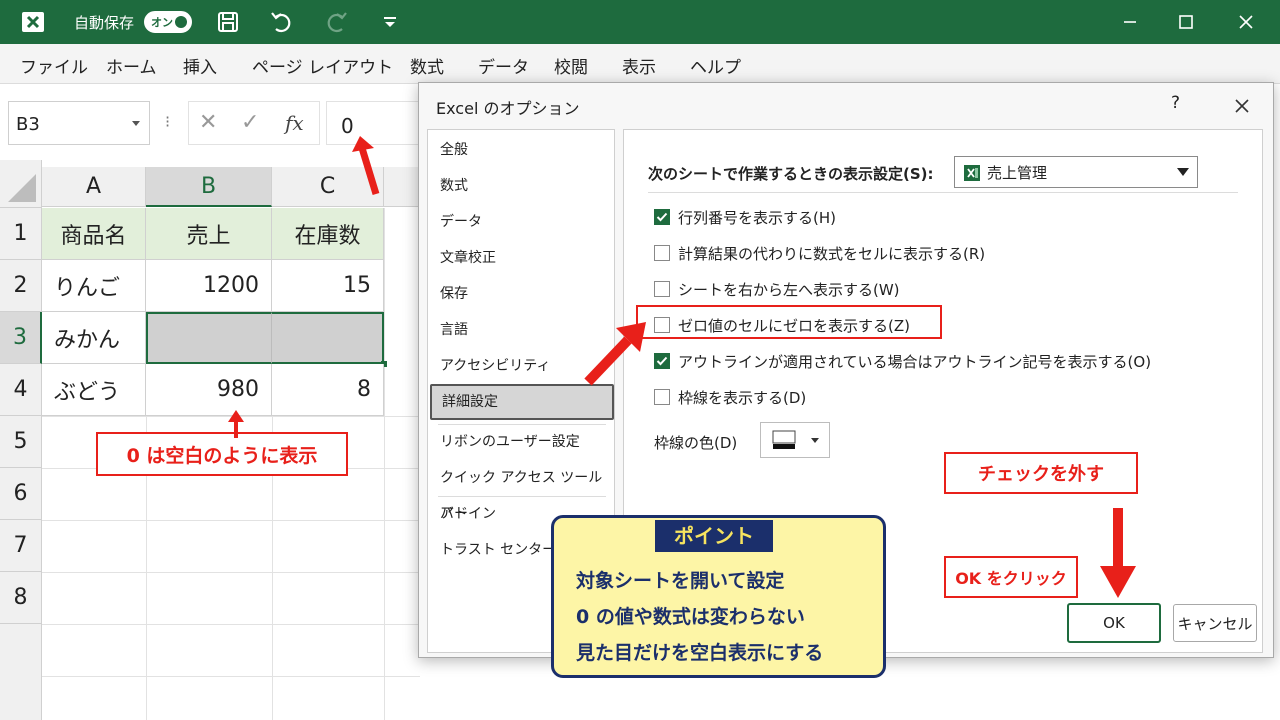  What do you see at coordinates (521, 150) in the screenshot?
I see `category-general: 全般` at bounding box center [521, 150].